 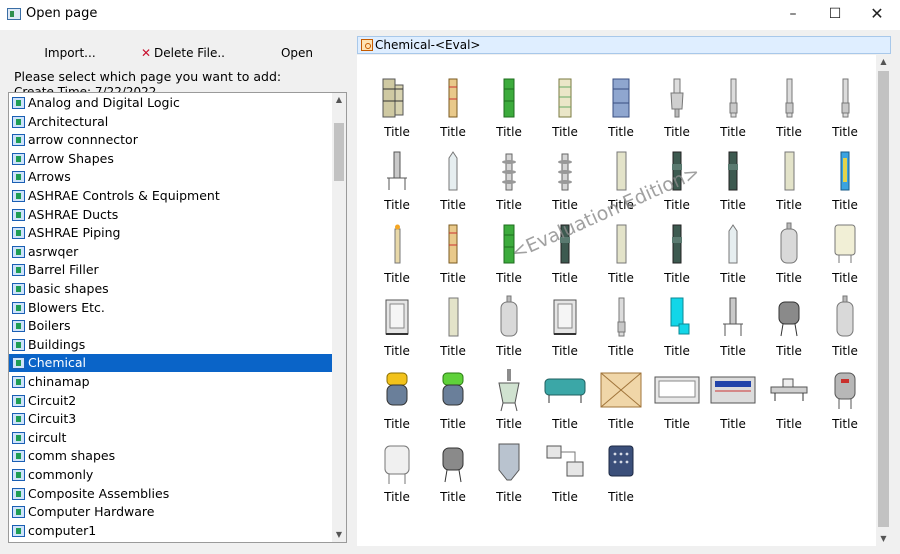 I want to click on open-button: Open, so click(x=297, y=53).